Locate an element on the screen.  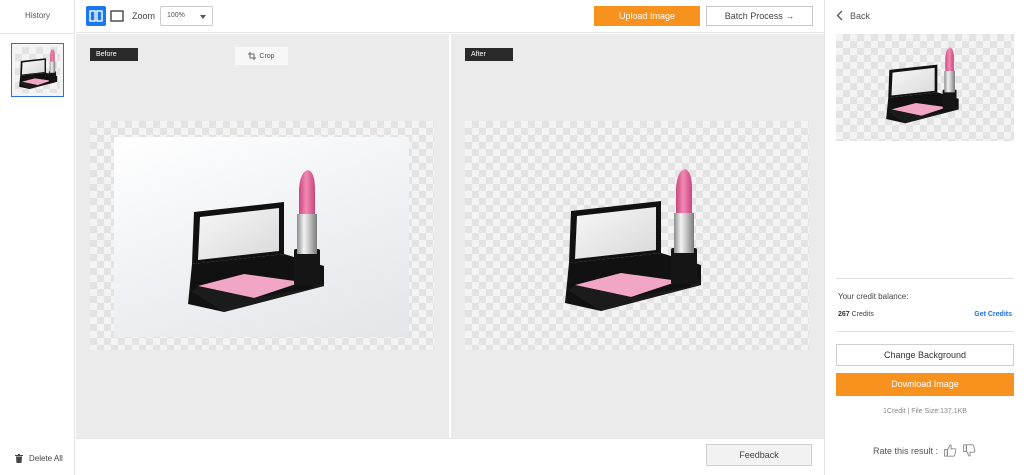
stage-divider is located at coordinates (450, 236).